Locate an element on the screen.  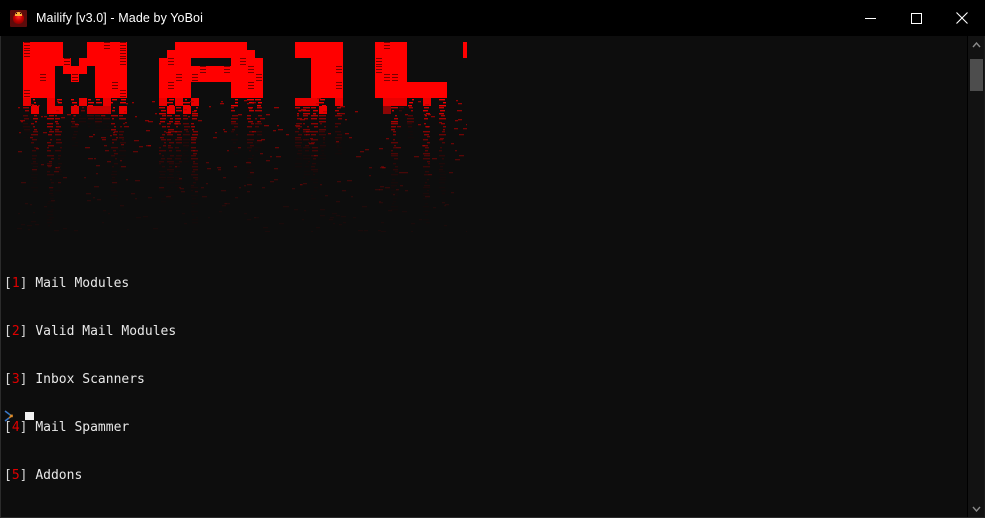
close-icon is located at coordinates (962, 18).